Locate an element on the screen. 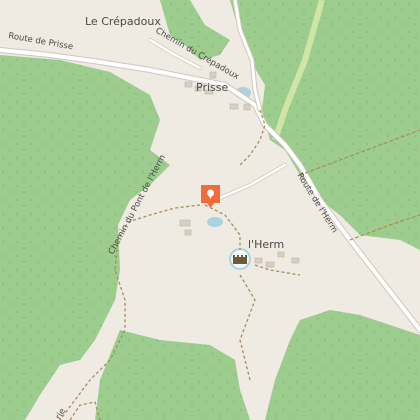 Image resolution: width=420 pixels, height=420 pixels. pond-center is located at coordinates (215, 222).